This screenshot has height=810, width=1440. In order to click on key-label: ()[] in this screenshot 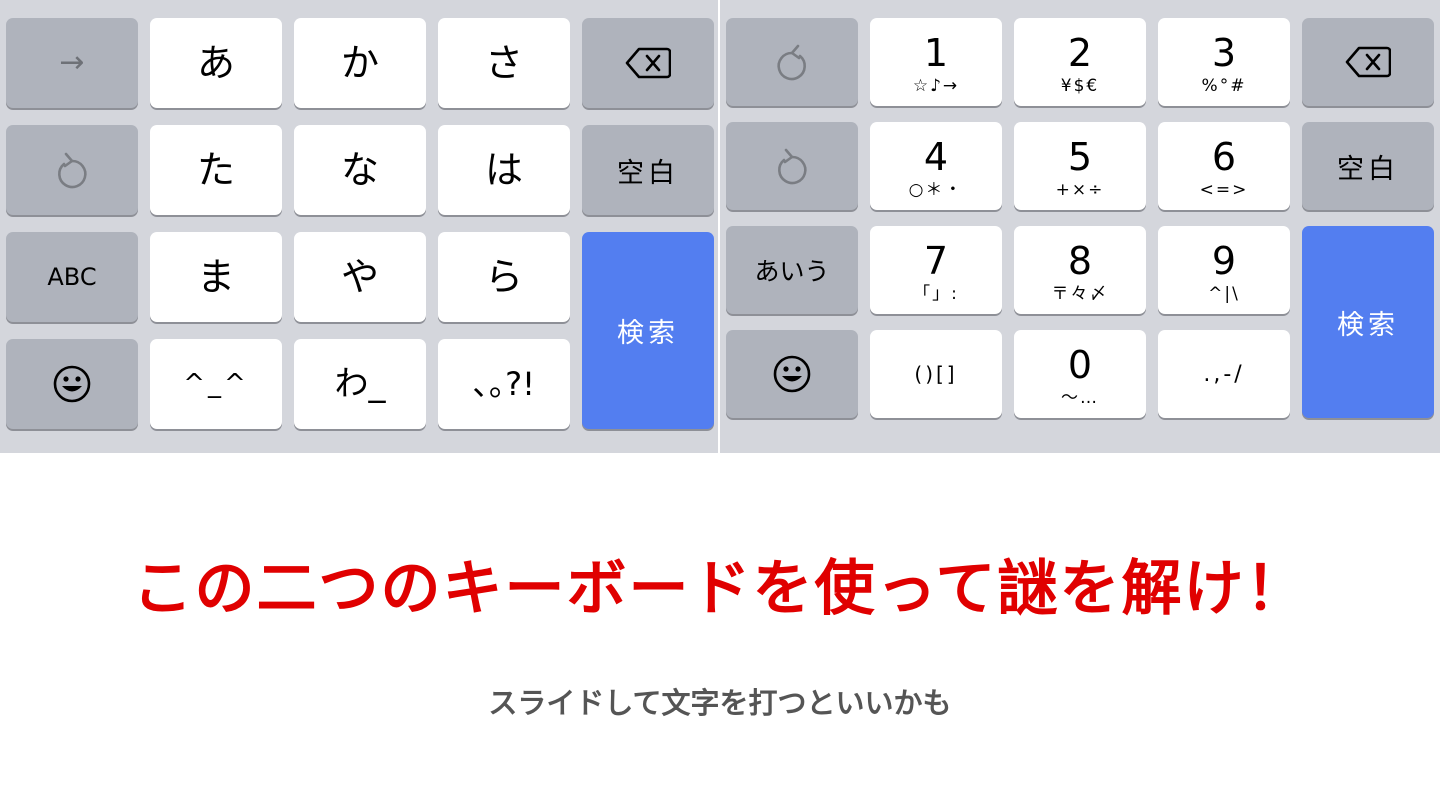, I will do `click(936, 374)`.